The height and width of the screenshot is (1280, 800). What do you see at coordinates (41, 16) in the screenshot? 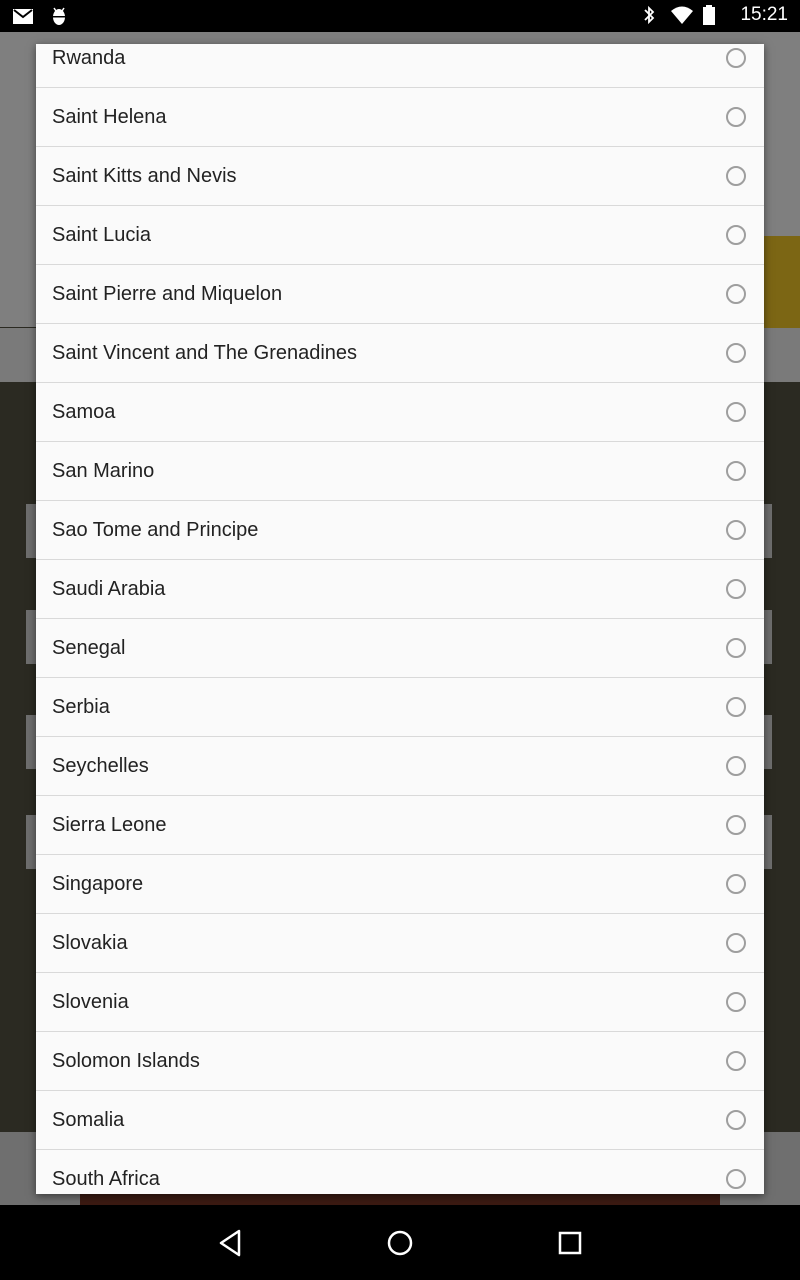
I see `status-bar-left` at bounding box center [41, 16].